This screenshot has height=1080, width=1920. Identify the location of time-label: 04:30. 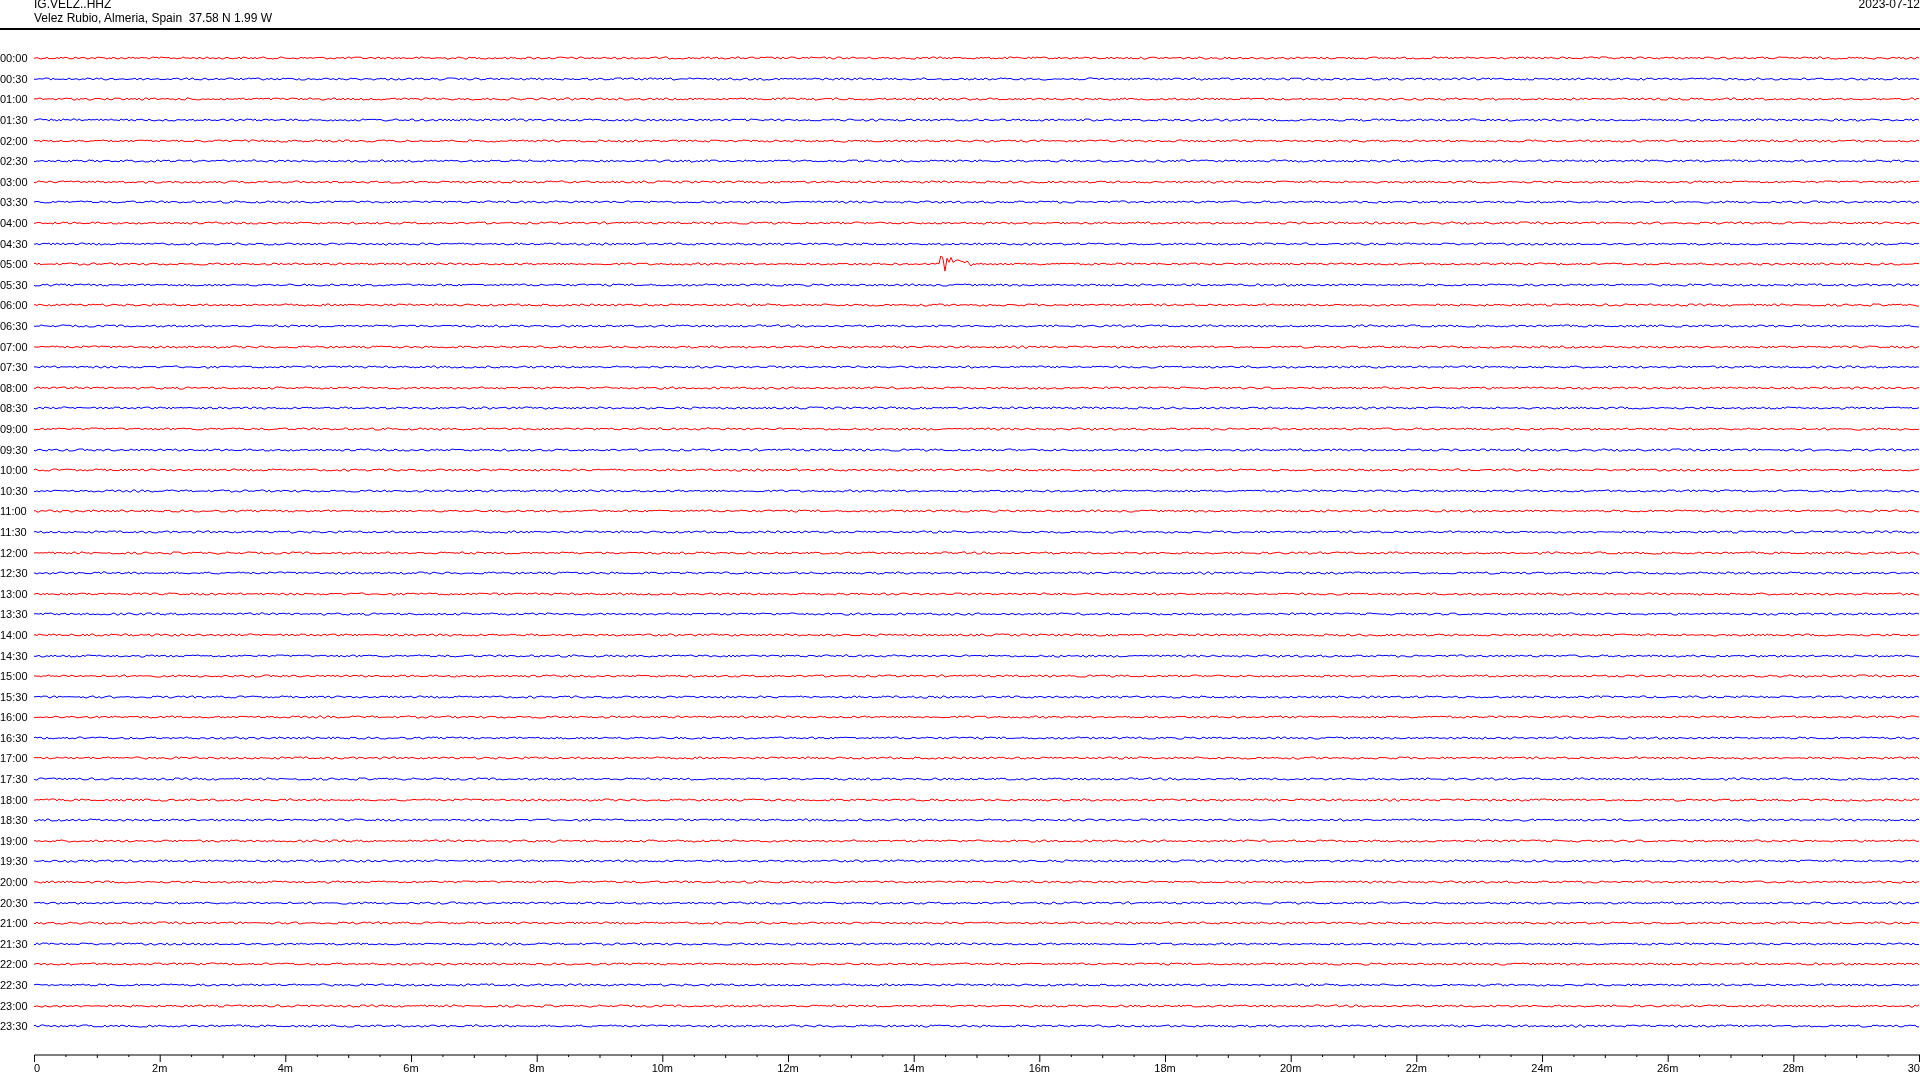
(14, 243).